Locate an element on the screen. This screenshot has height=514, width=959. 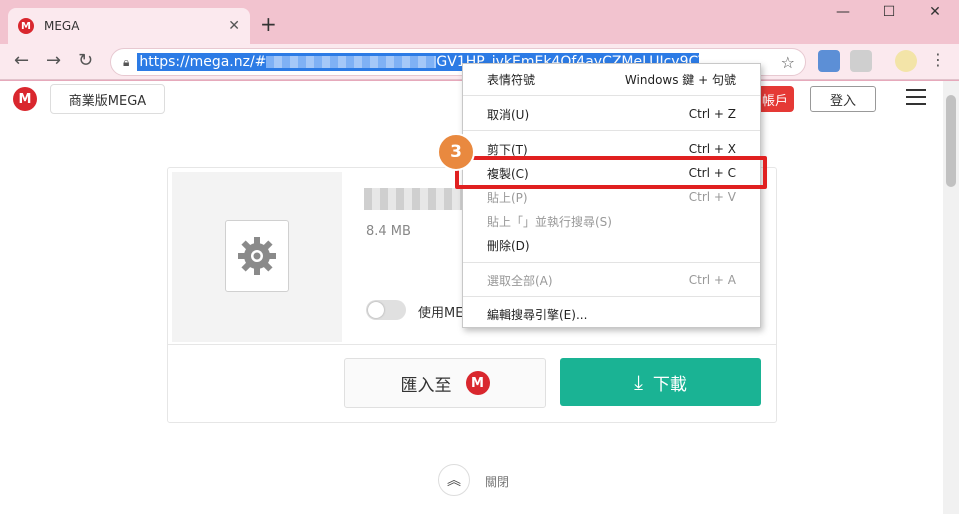
menu-item-cut: 剪下(T) Ctrl + X is located at coordinates (611, 149).